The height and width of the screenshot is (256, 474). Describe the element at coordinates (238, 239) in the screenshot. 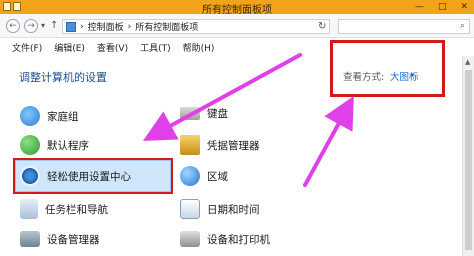

I see `item-label: 设备和打印机` at that location.